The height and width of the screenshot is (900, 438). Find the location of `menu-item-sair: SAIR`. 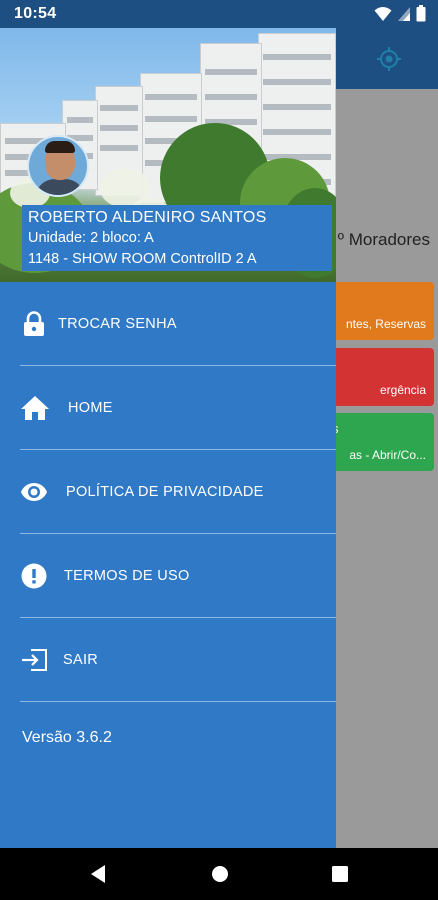

menu-item-sair: SAIR is located at coordinates (168, 660).